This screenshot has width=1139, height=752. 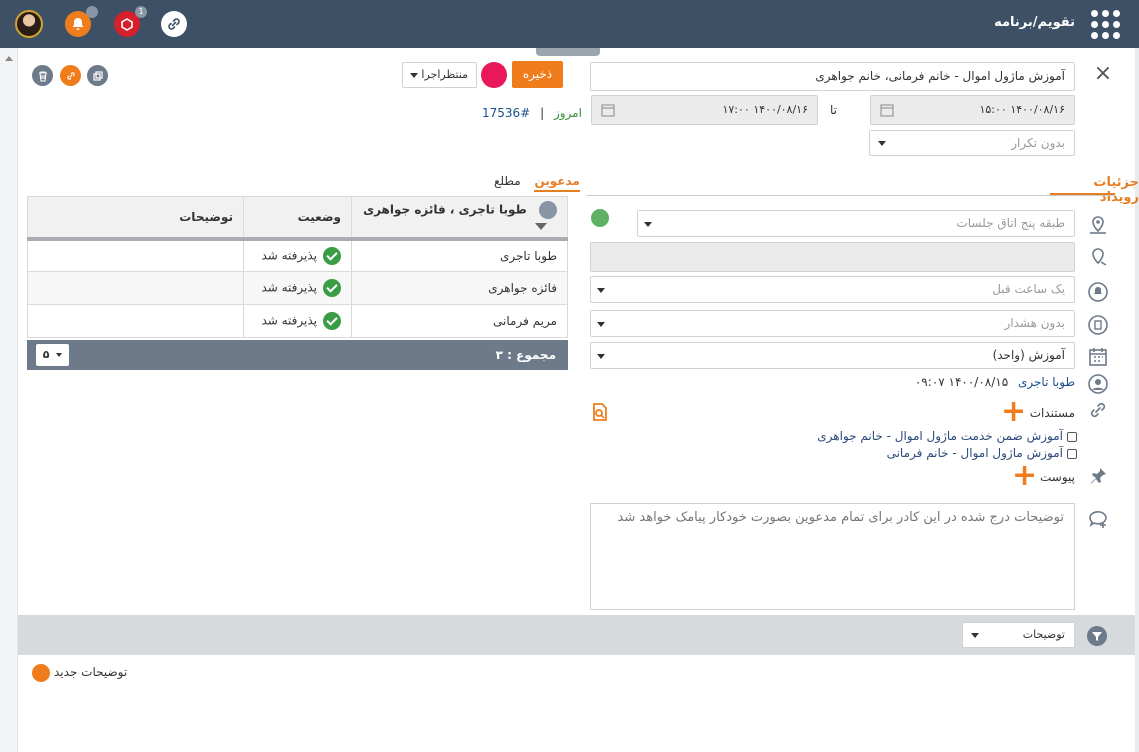 What do you see at coordinates (9, 58) in the screenshot?
I see `scroll-up-icon` at bounding box center [9, 58].